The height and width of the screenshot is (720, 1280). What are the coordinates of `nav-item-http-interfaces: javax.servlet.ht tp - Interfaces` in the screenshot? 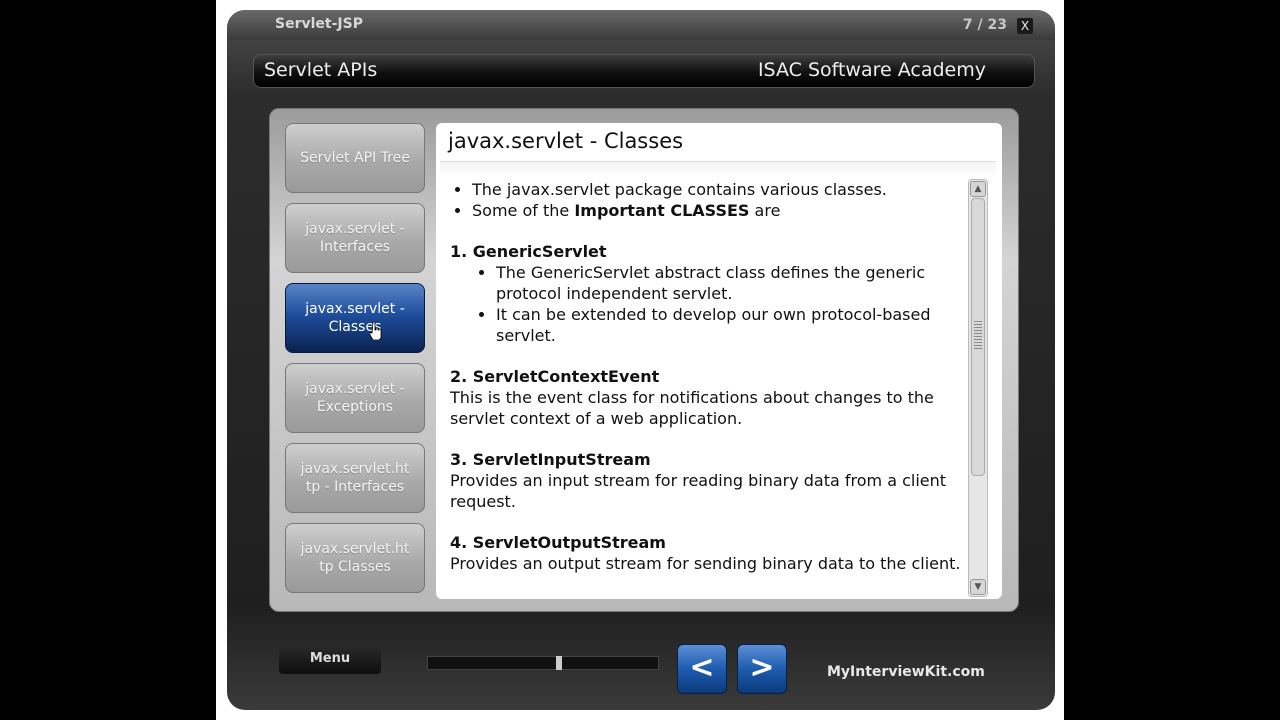 It's located at (355, 478).